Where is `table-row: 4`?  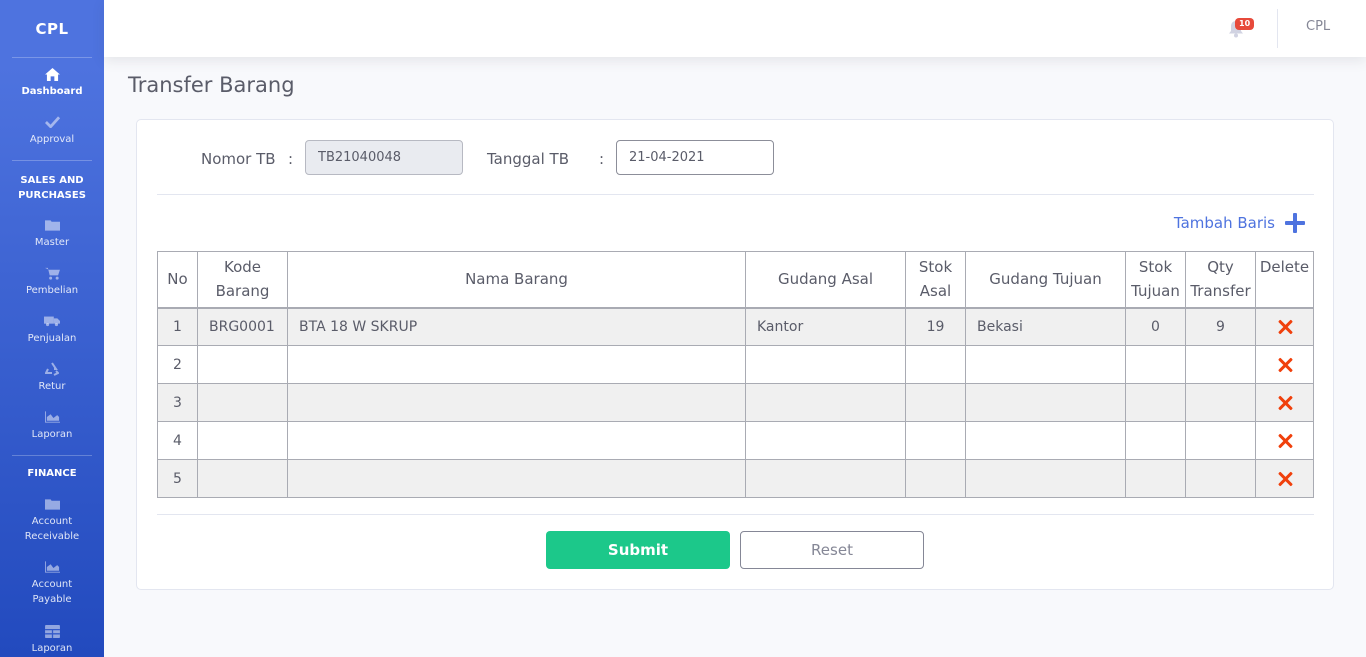 table-row: 4 is located at coordinates (735, 440).